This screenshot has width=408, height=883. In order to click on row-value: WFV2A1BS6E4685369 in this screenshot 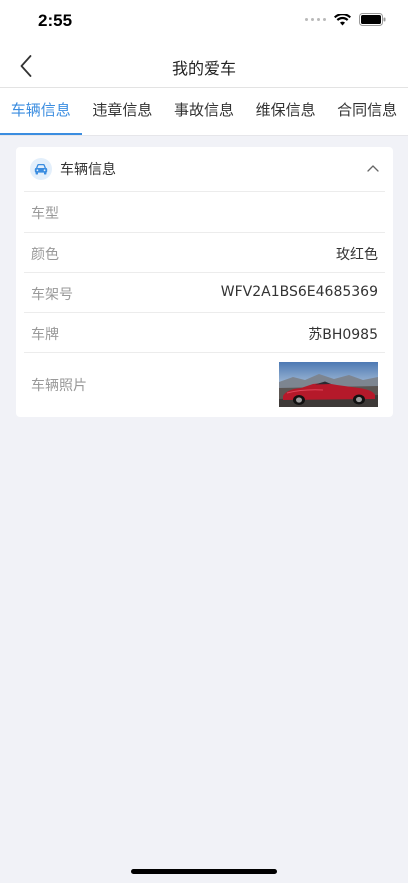, I will do `click(299, 292)`.